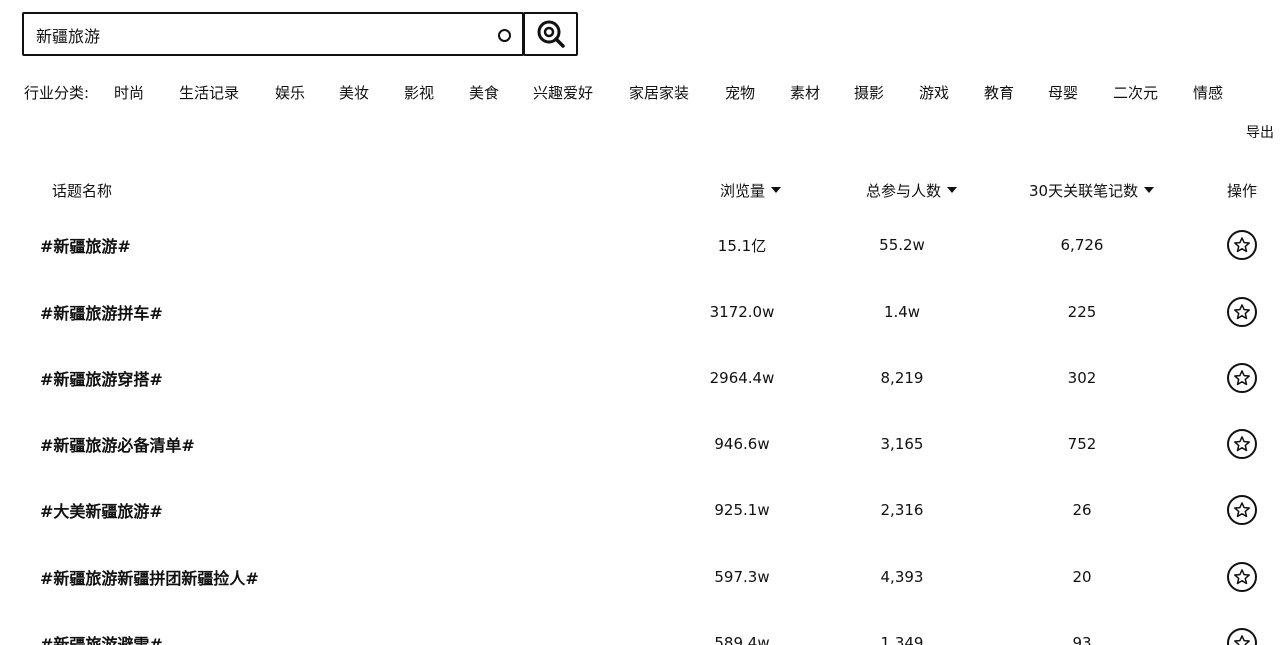 The image size is (1280, 645). Describe the element at coordinates (742, 639) in the screenshot. I see `views-value: 589.4w` at that location.